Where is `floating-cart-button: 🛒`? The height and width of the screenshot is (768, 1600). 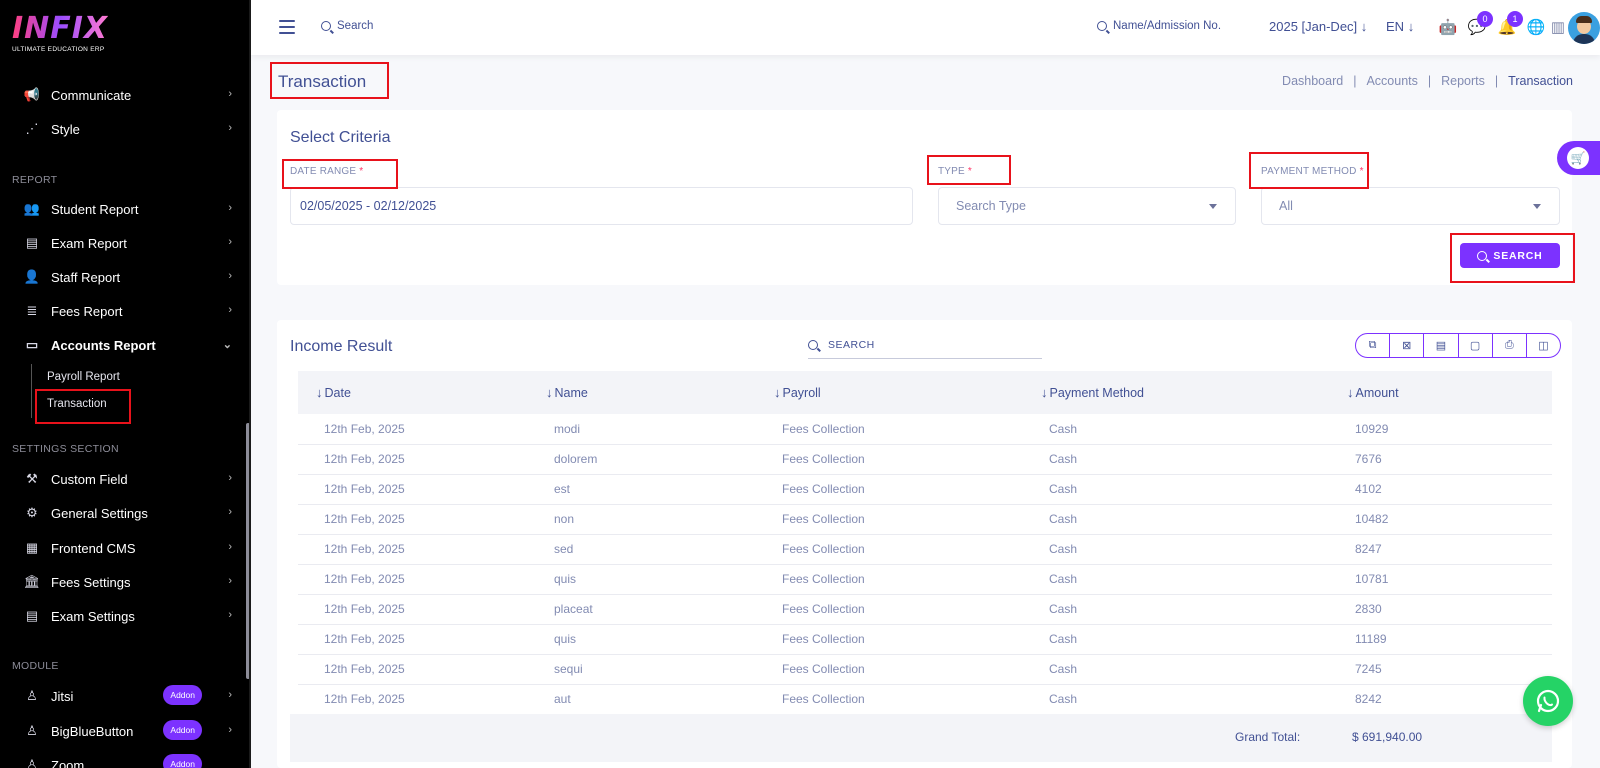 floating-cart-button: 🛒 is located at coordinates (1578, 158).